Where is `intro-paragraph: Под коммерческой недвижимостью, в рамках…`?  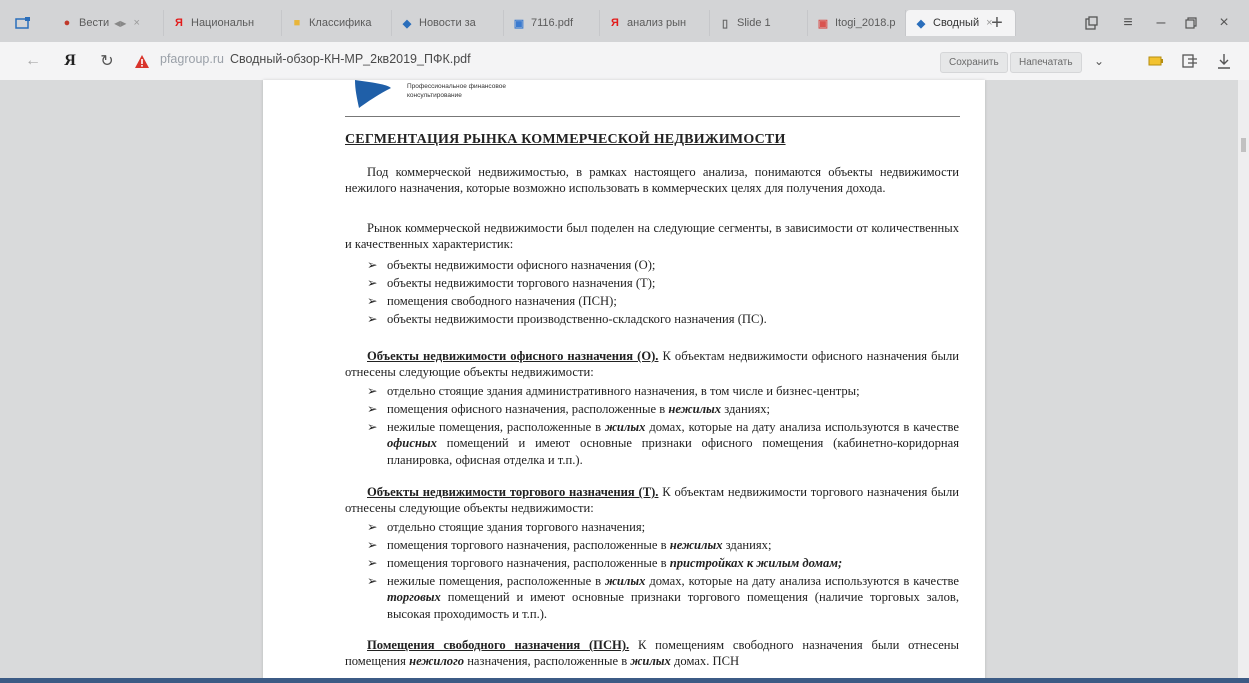
intro-paragraph: Под коммерческой недвижимостью, в рамках… is located at coordinates (652, 180).